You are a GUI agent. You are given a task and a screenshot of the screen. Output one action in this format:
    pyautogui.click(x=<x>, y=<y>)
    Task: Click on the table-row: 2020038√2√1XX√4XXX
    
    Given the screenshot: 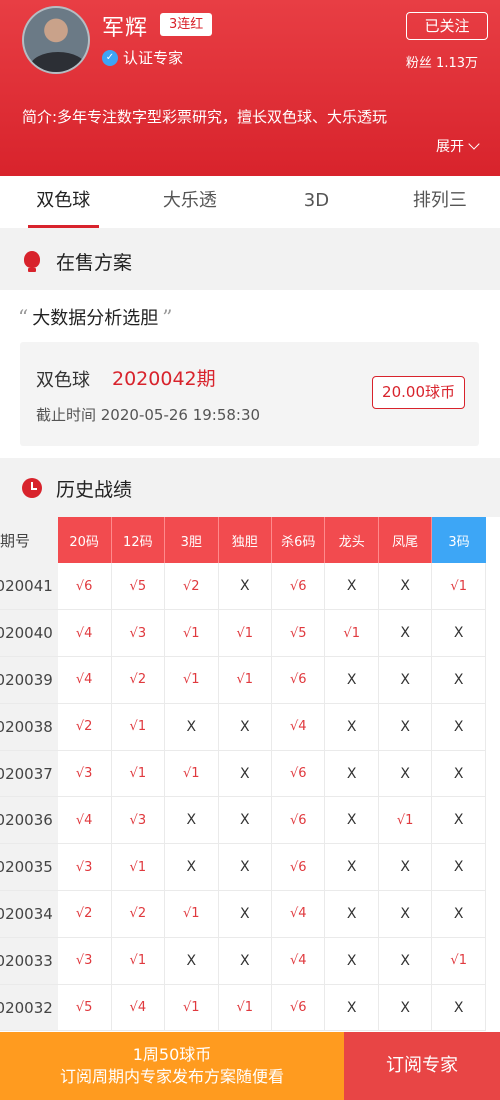 What is the action you would take?
    pyautogui.click(x=243, y=727)
    